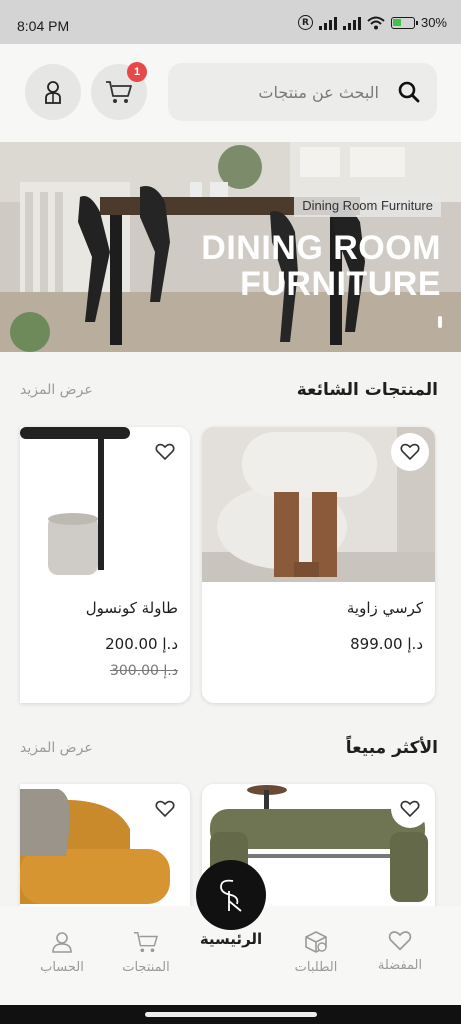 This screenshot has width=461, height=1024. Describe the element at coordinates (146, 967) in the screenshot. I see `nav-label: المنتجات` at that location.